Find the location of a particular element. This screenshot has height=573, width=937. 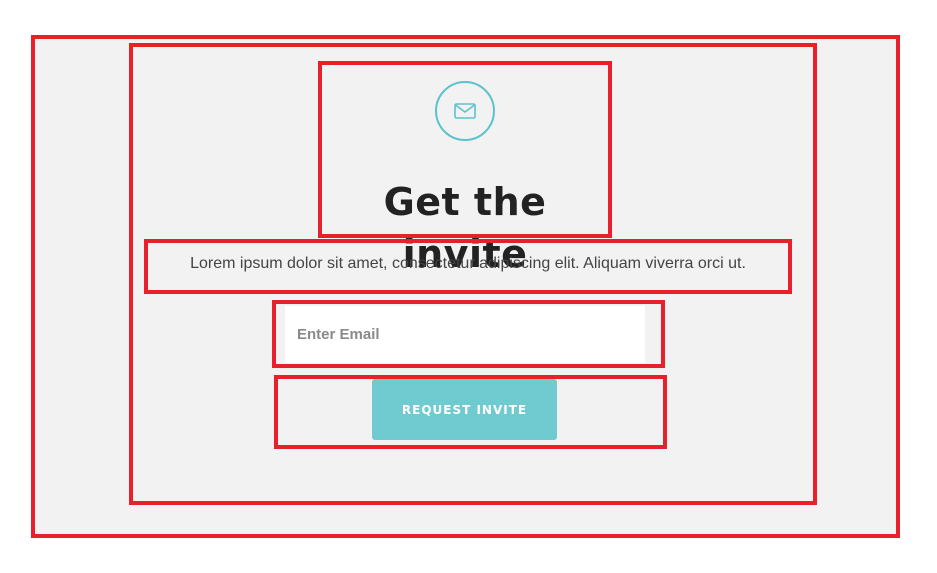

envelope-icon is located at coordinates (465, 111).